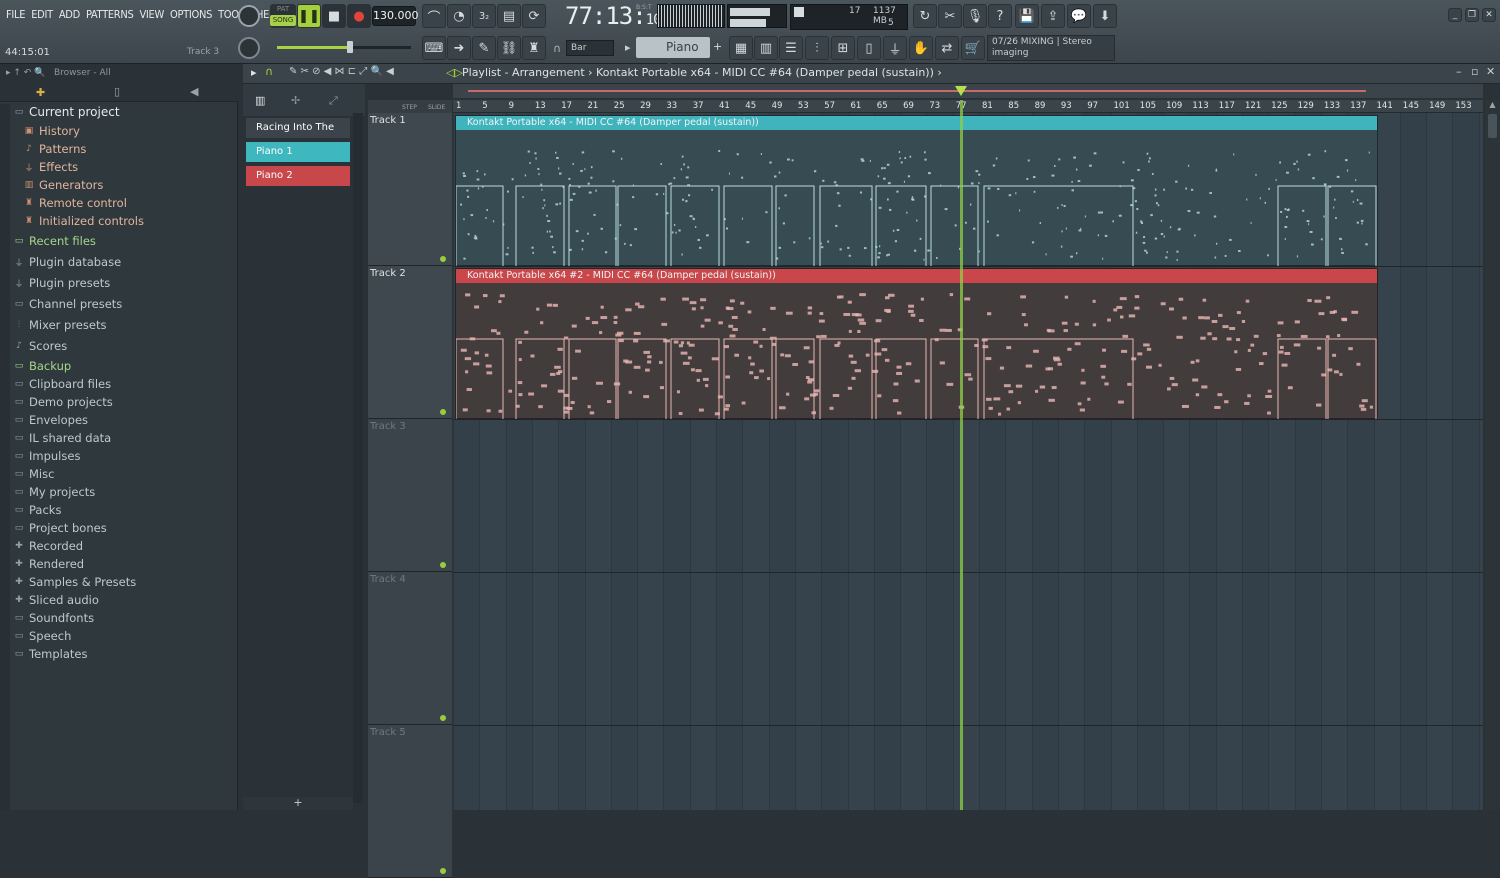 The width and height of the screenshot is (1500, 878). Describe the element at coordinates (484, 16) in the screenshot. I see `countdown-icon: 3₂` at that location.